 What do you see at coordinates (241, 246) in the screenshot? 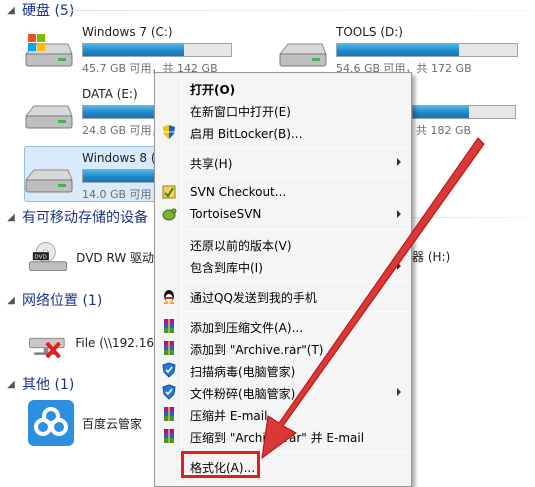
I see `menu-item-label: 还原以前的版本(V)` at bounding box center [241, 246].